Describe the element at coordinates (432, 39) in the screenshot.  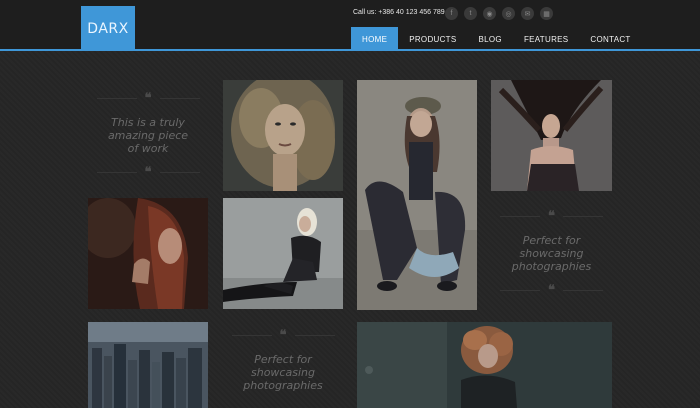
I see `nav-products: PRODUCTS` at that location.